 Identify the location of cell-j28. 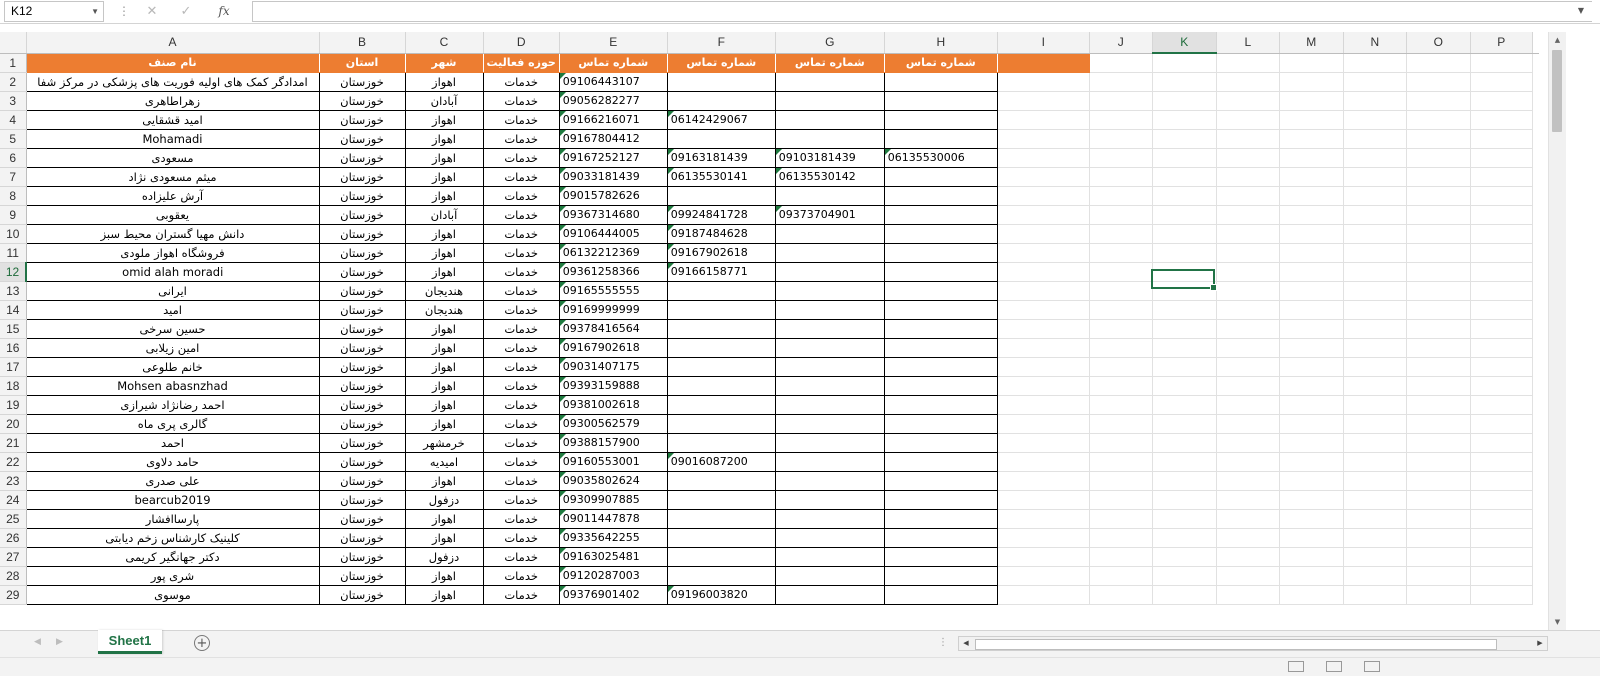
(1121, 576).